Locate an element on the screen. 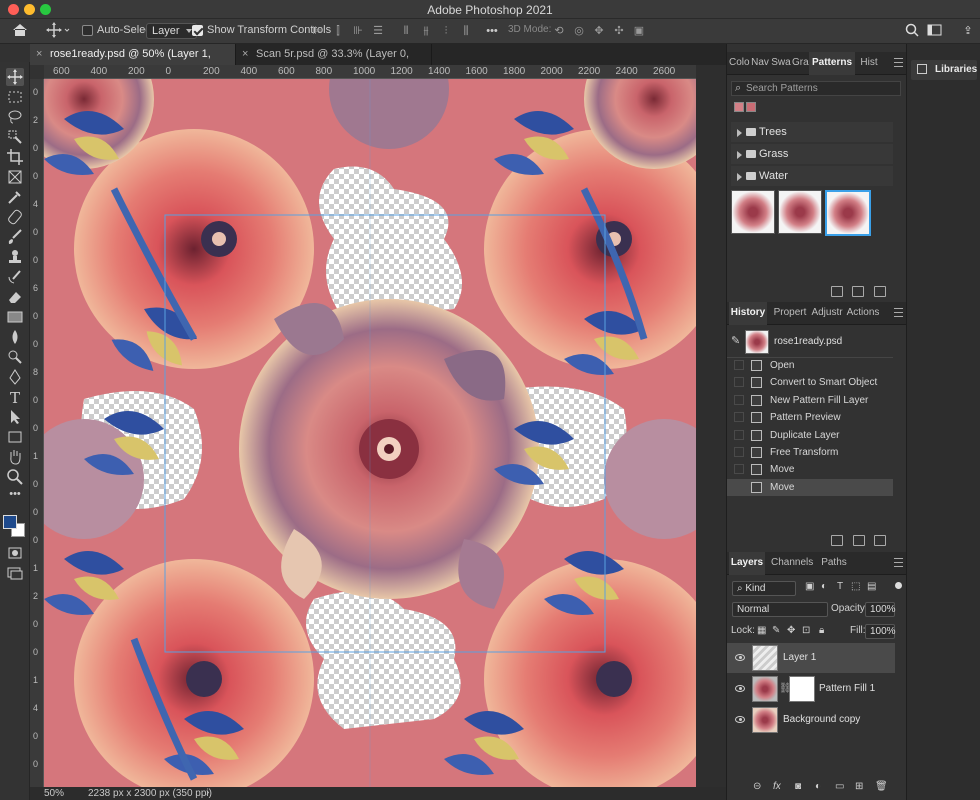 This screenshot has width=980, height=800. align-left-icon: ⊫ is located at coordinates (317, 31).